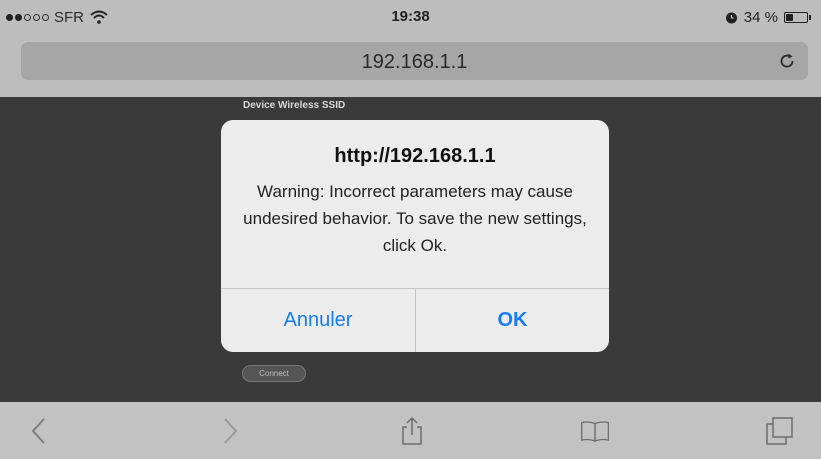 The image size is (821, 459). I want to click on battery-percent: 34 %, so click(760, 17).